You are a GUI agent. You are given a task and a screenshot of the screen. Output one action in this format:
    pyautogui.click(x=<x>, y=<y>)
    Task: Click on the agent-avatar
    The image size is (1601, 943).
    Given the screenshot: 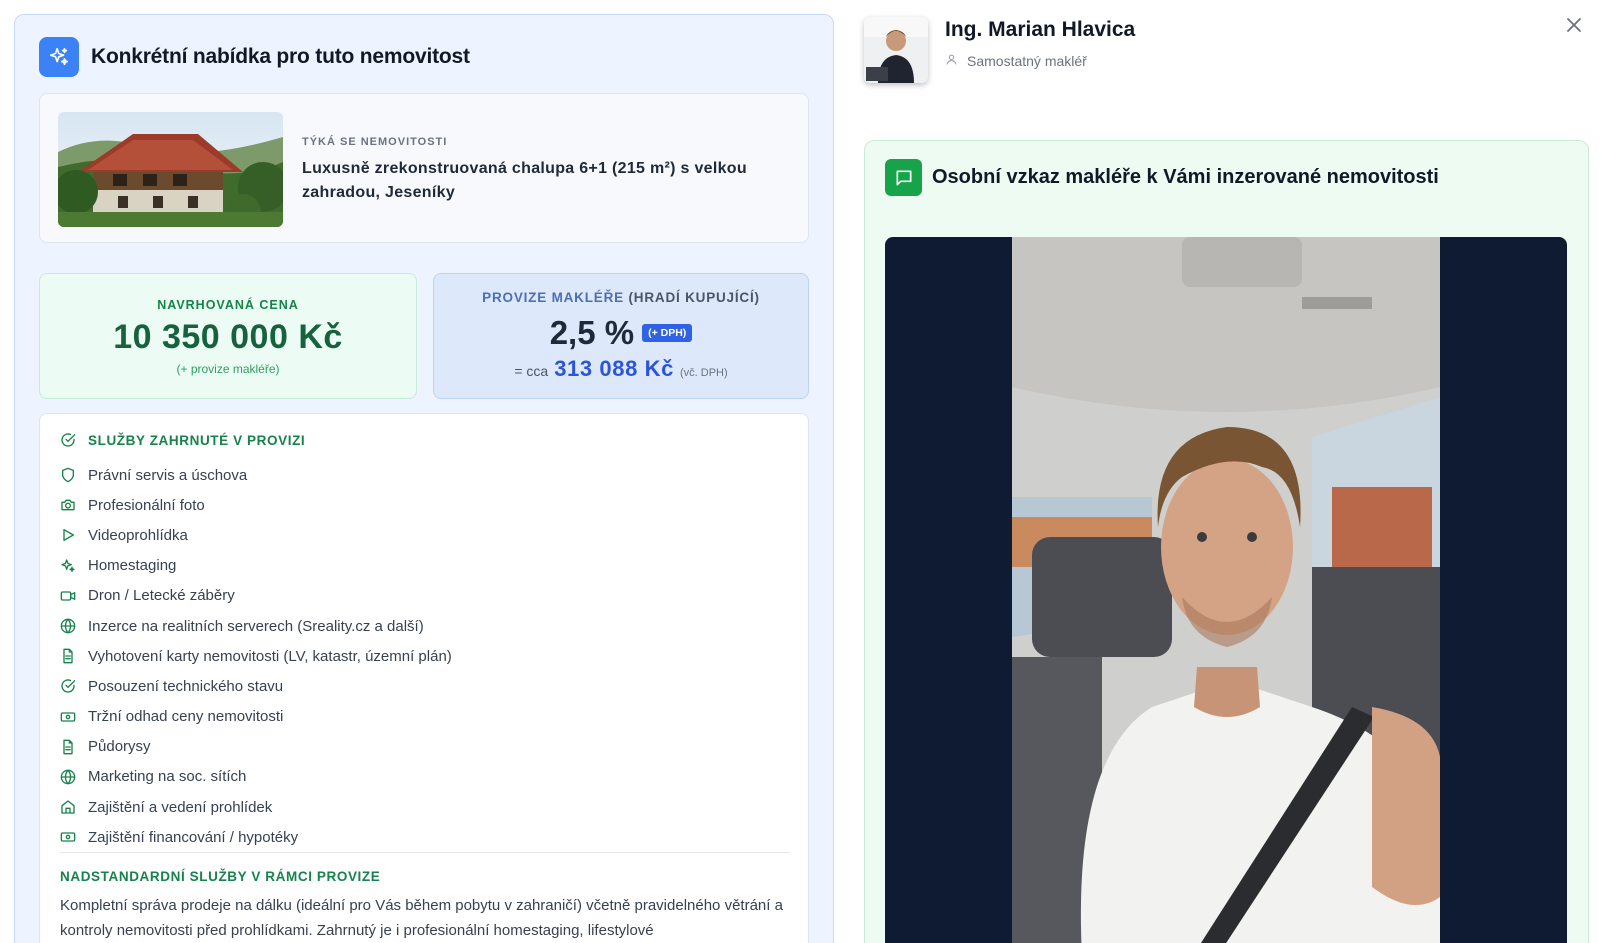 What is the action you would take?
    pyautogui.click(x=896, y=50)
    